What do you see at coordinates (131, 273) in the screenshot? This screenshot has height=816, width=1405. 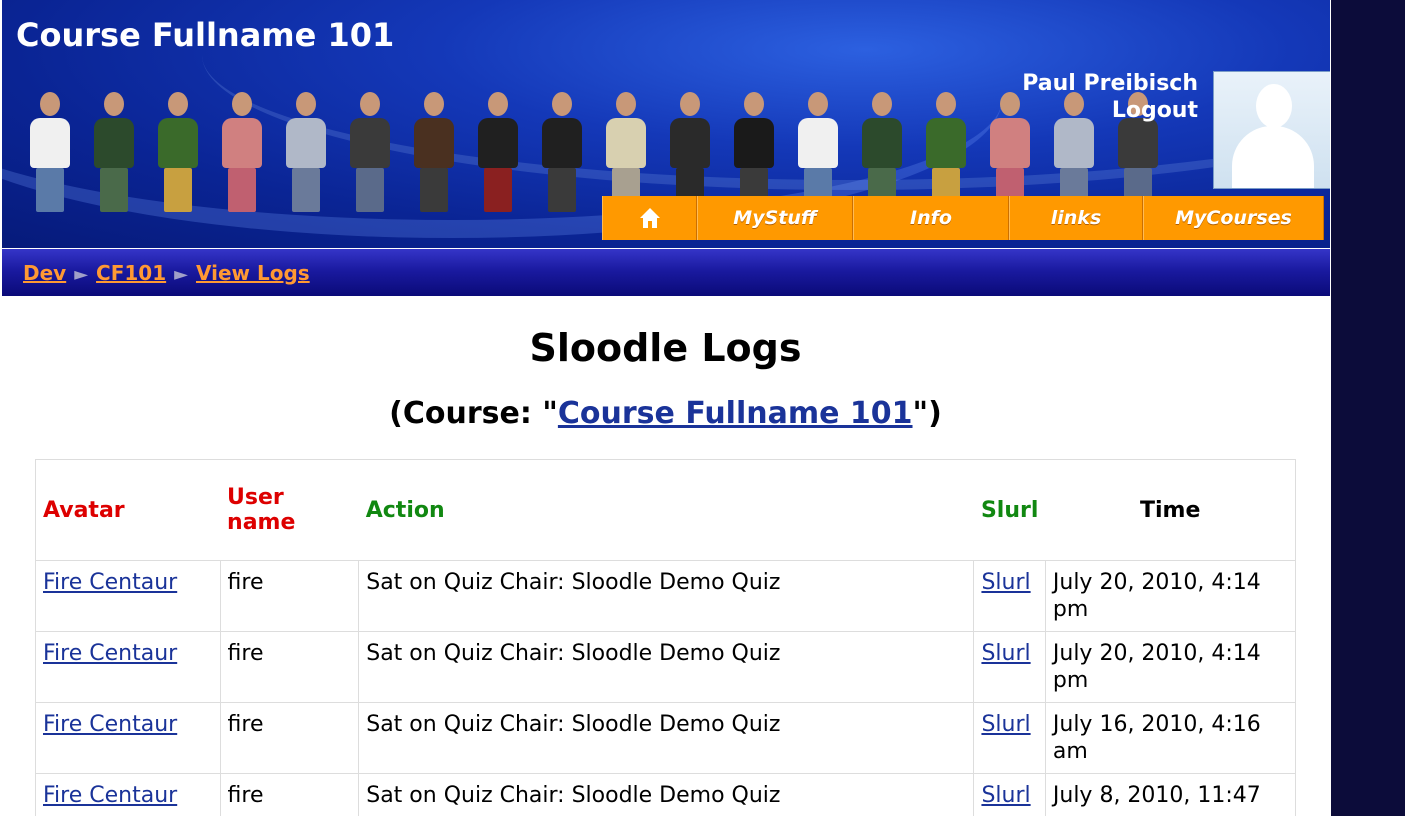 I see `breadcrumb-link-cf101: CF101` at bounding box center [131, 273].